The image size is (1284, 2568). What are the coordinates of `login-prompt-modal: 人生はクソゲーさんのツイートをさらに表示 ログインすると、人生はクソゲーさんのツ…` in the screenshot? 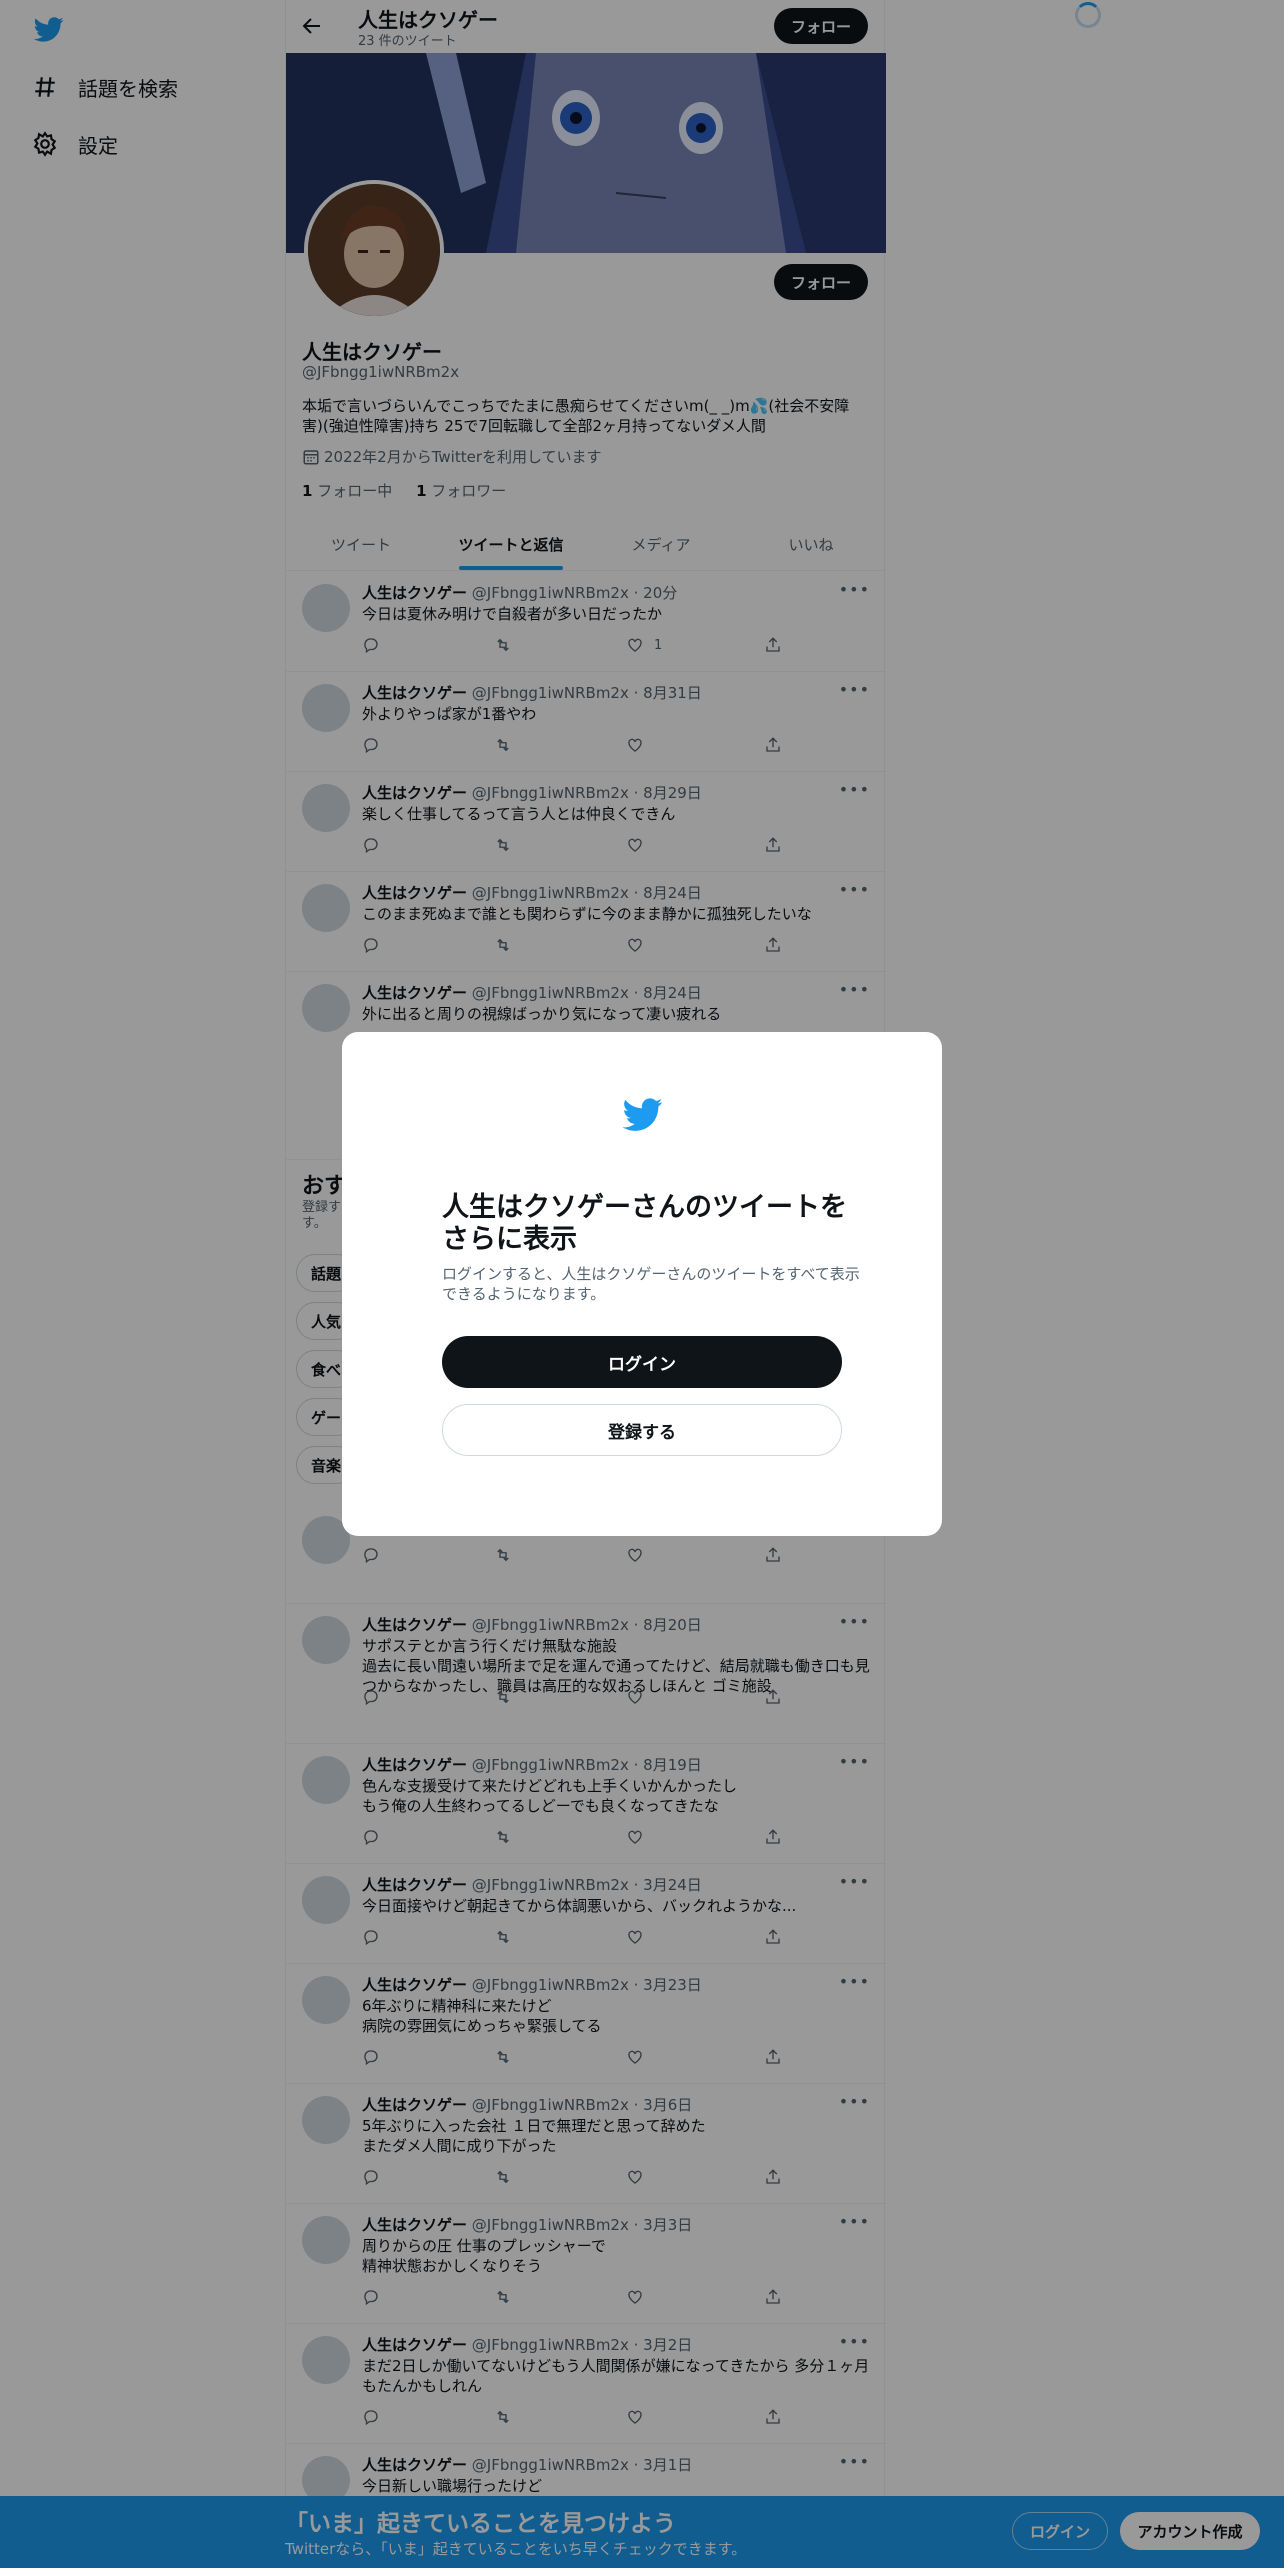 It's located at (642, 1284).